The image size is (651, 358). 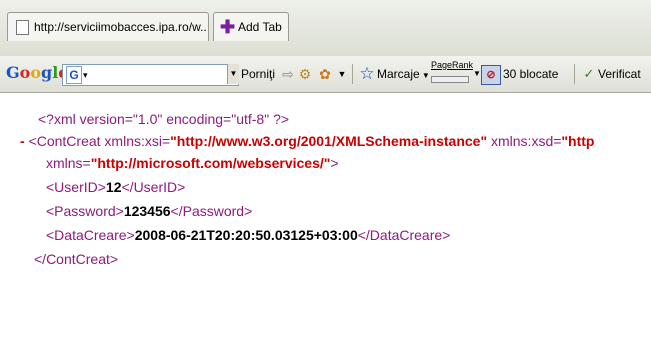 I want to click on star-icon: ☆, so click(x=367, y=74).